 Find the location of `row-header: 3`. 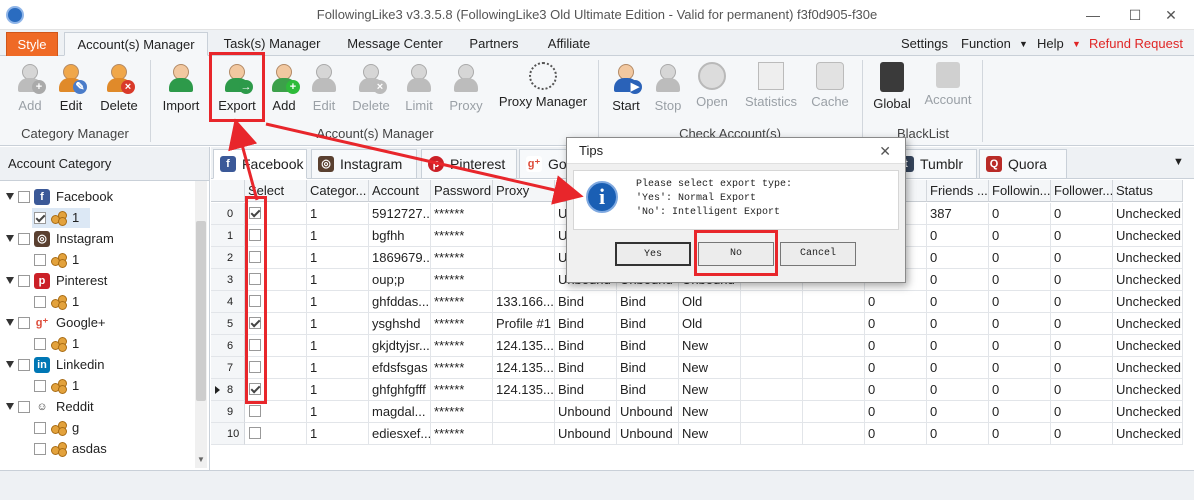

row-header: 3 is located at coordinates (228, 280).